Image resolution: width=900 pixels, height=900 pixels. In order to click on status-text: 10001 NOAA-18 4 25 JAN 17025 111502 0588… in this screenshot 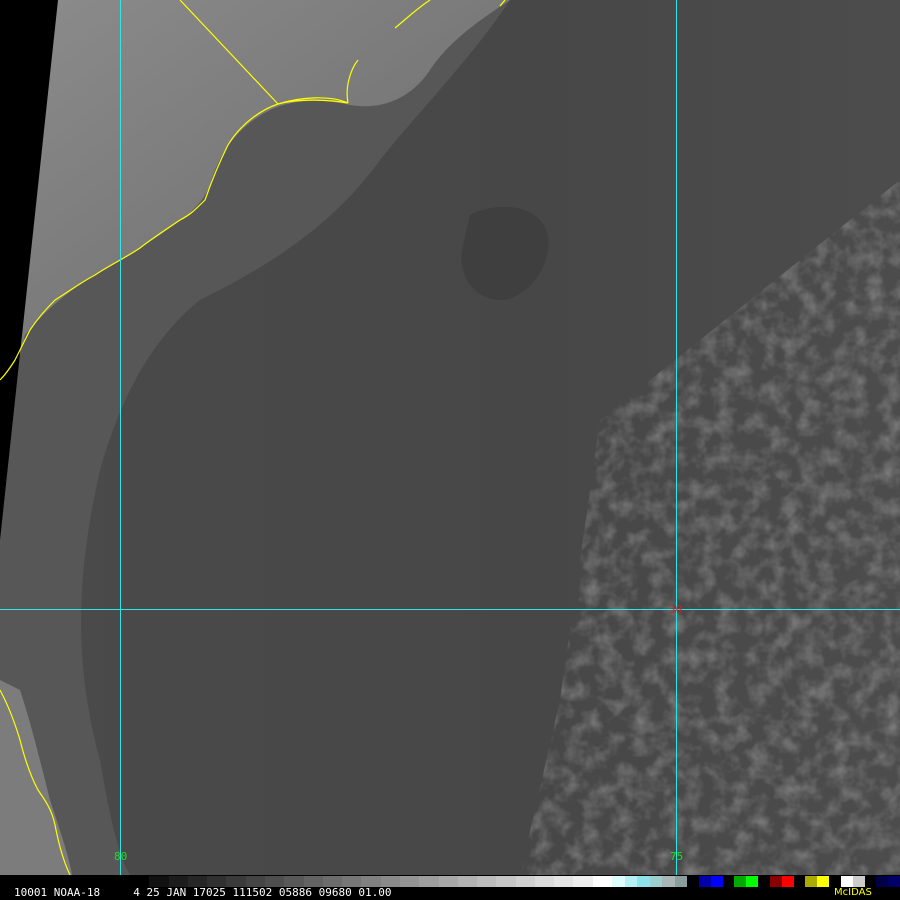, I will do `click(203, 892)`.